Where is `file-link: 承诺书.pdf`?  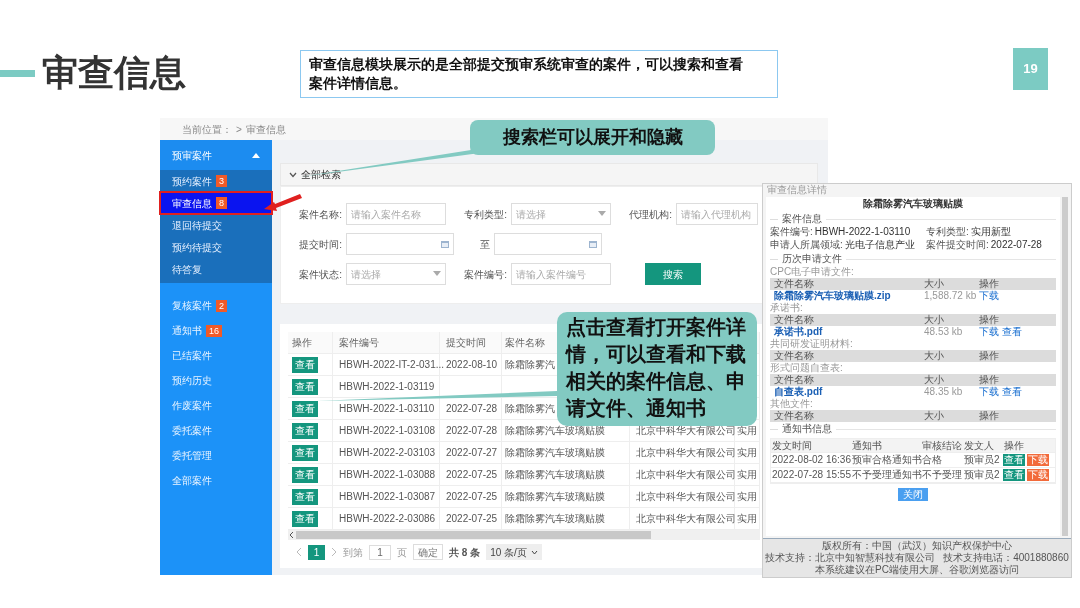
file-link: 承诺书.pdf is located at coordinates (849, 332).